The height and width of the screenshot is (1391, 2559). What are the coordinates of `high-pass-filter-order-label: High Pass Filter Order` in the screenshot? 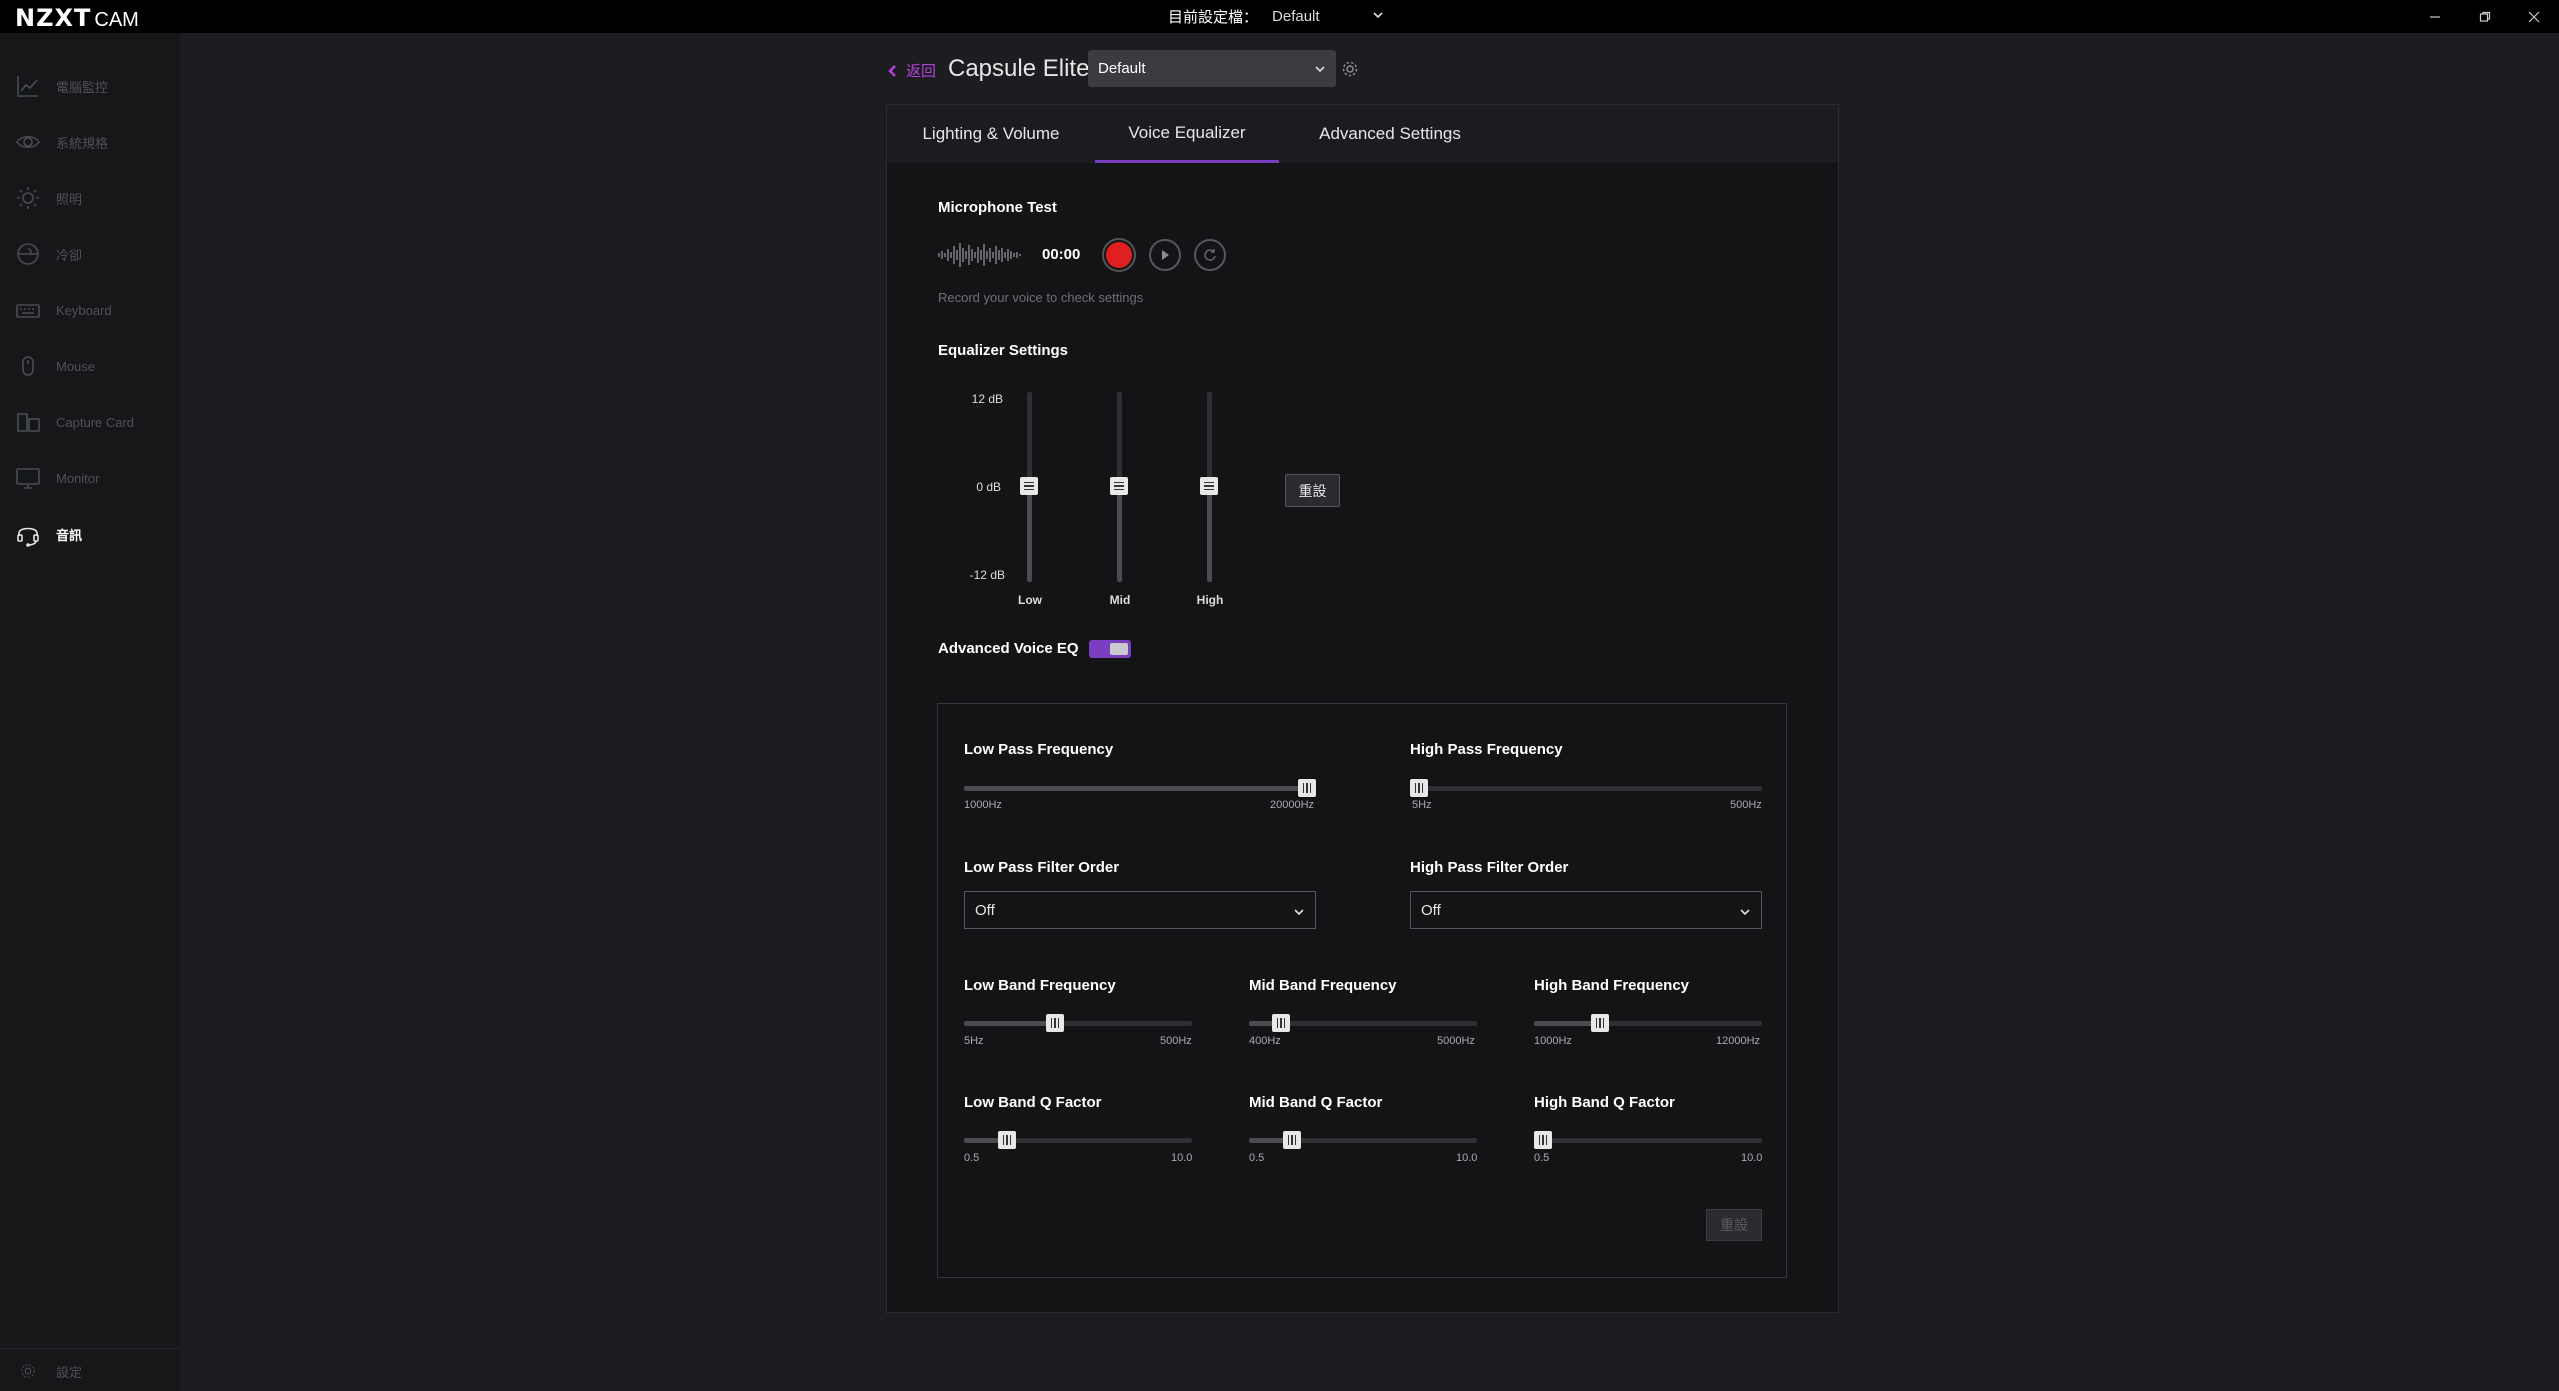 It's located at (1489, 867).